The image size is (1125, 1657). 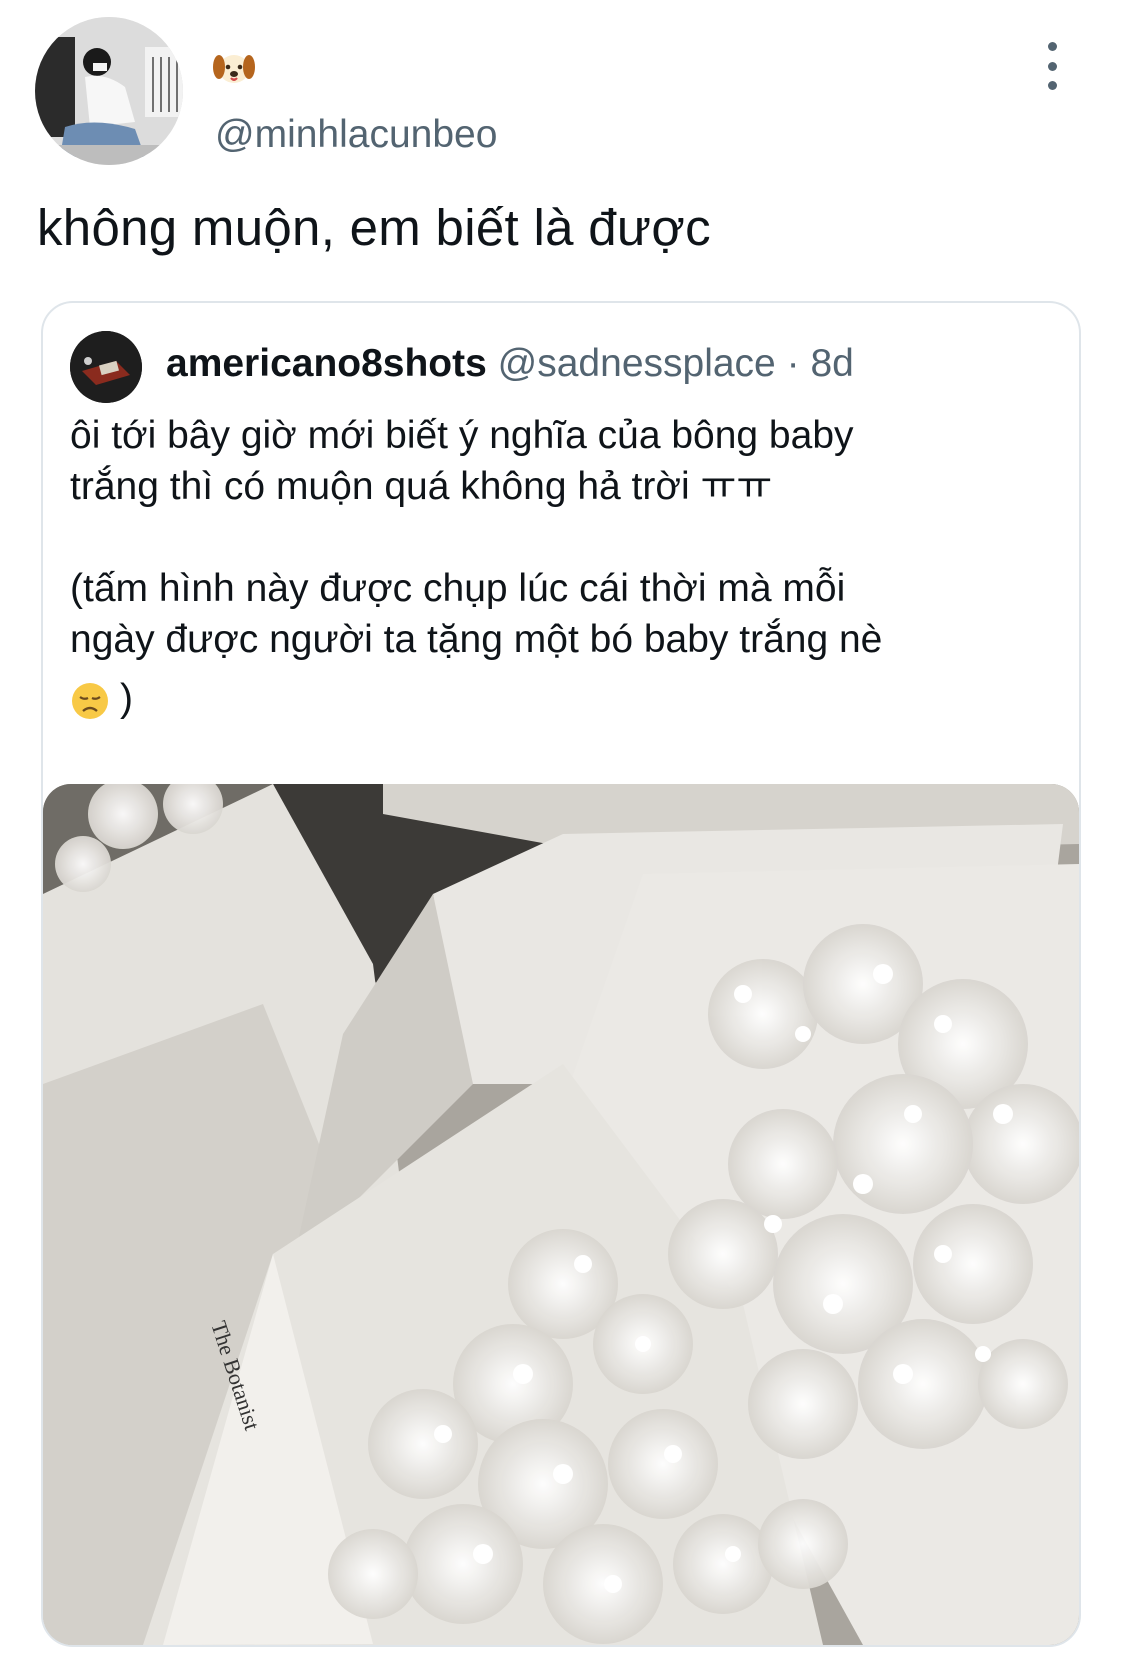 I want to click on quoted-handle: @sadnessplace, so click(x=637, y=363).